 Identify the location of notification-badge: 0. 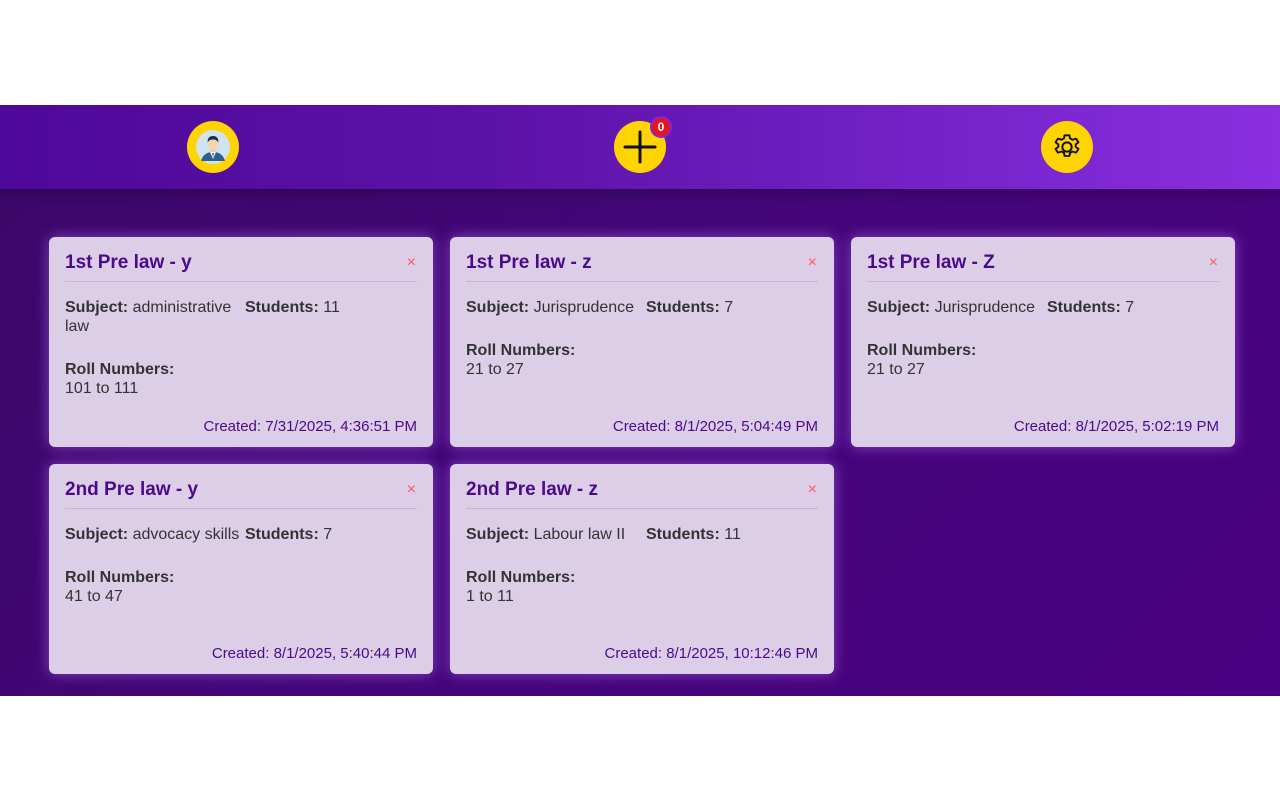
(660, 127).